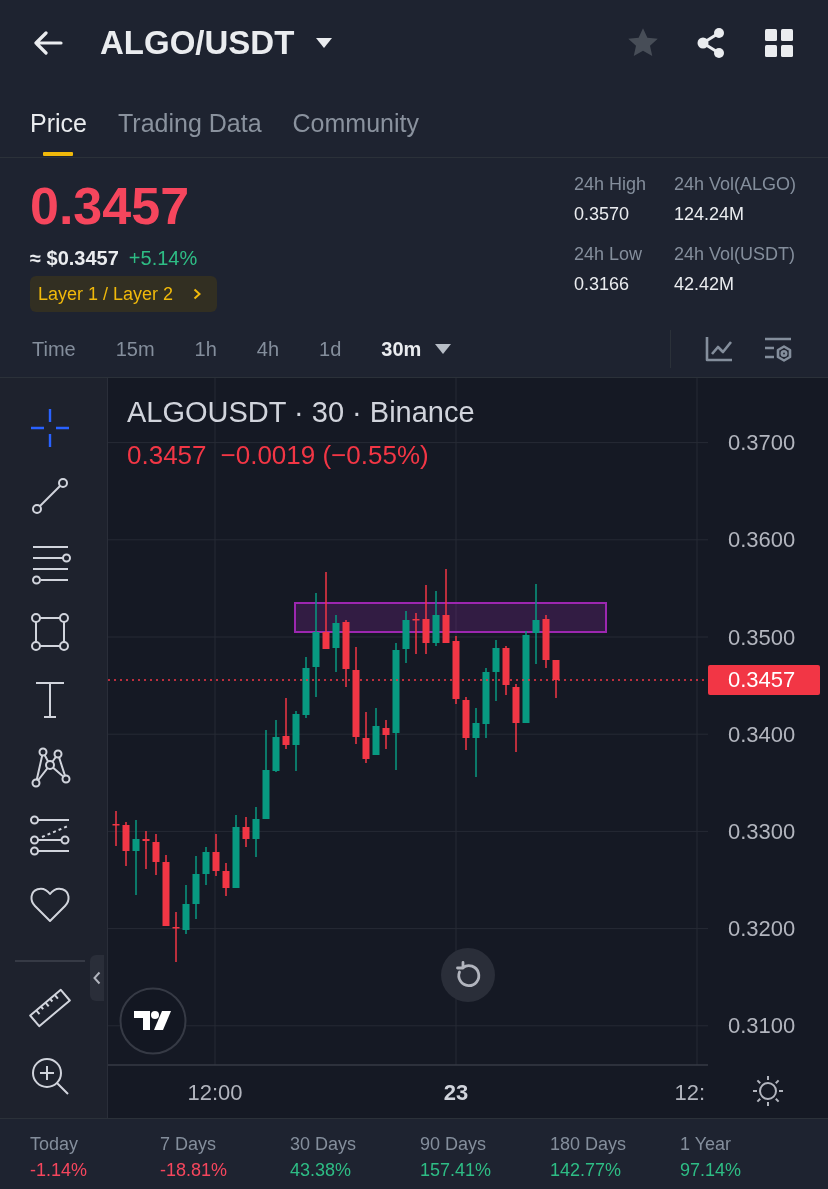  What do you see at coordinates (54, 349) in the screenshot?
I see `interval-tab: Time` at bounding box center [54, 349].